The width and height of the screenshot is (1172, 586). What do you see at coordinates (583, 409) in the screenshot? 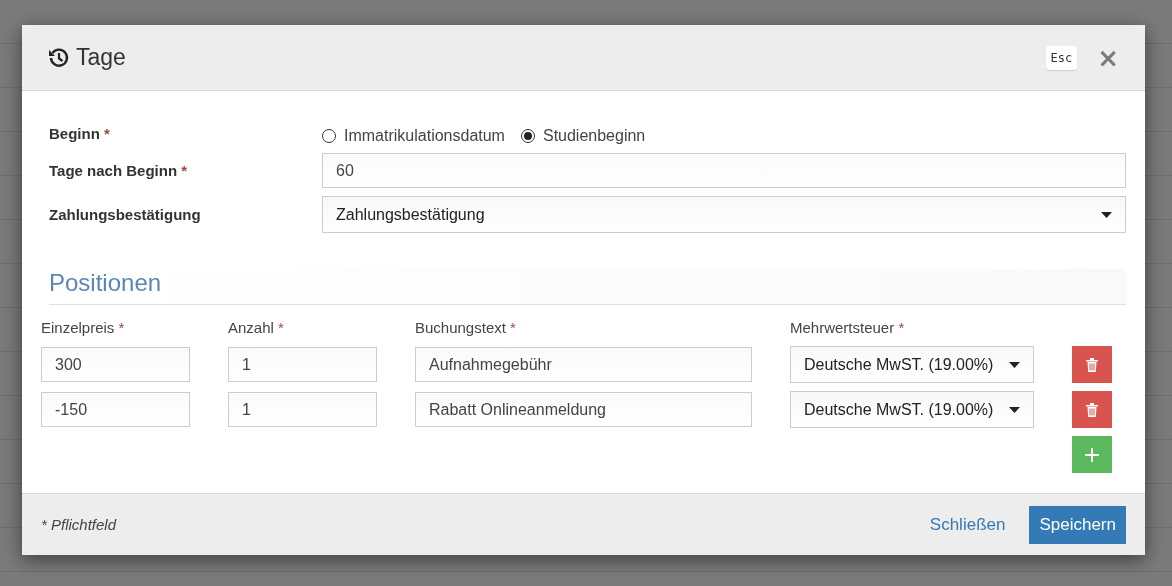
I see `text-field: Rabatt Onlineanmeldung` at bounding box center [583, 409].